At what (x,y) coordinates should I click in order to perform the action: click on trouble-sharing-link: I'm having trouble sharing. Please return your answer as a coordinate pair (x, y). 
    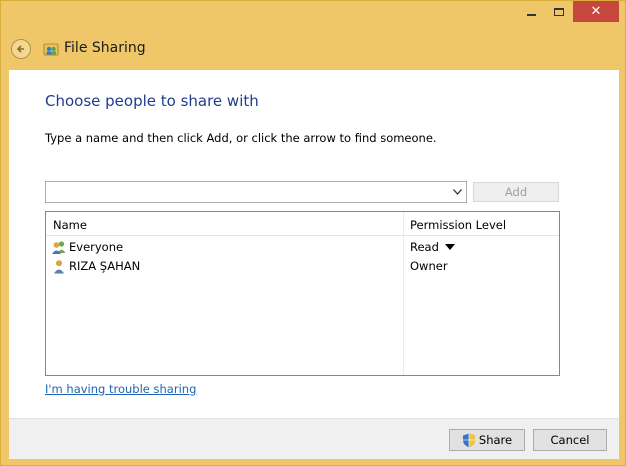
    Looking at the image, I should click on (120, 389).